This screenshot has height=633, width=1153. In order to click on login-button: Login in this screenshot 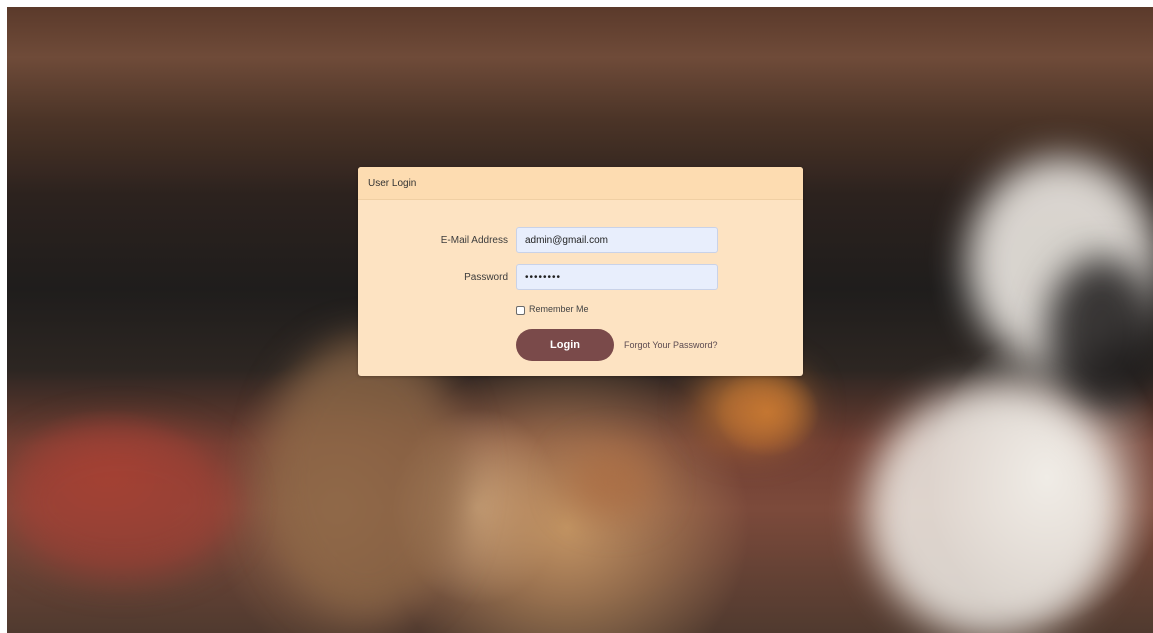, I will do `click(565, 345)`.